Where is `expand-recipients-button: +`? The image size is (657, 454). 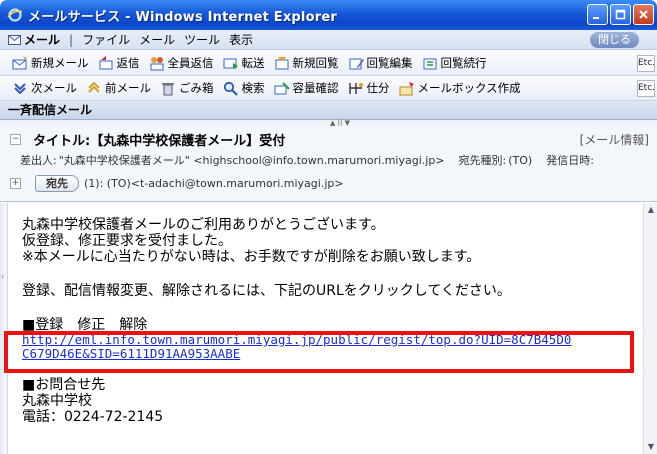 expand-recipients-button: + is located at coordinates (15, 183).